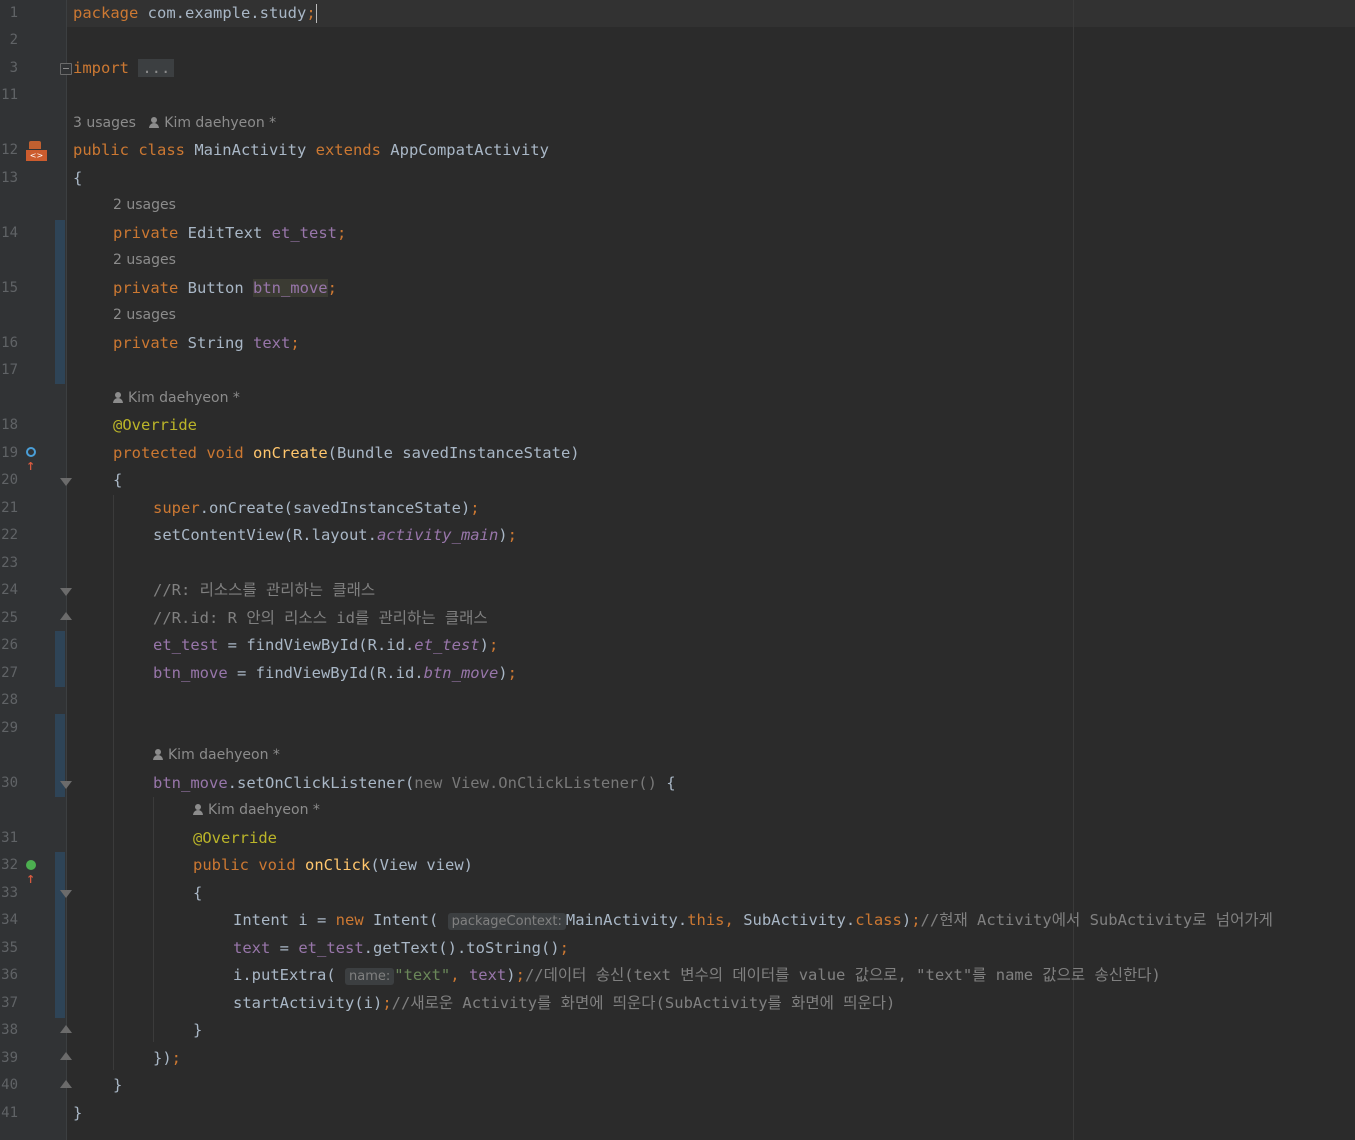 The width and height of the screenshot is (1355, 1140). I want to click on implement-method-icon: ↑, so click(35, 872).